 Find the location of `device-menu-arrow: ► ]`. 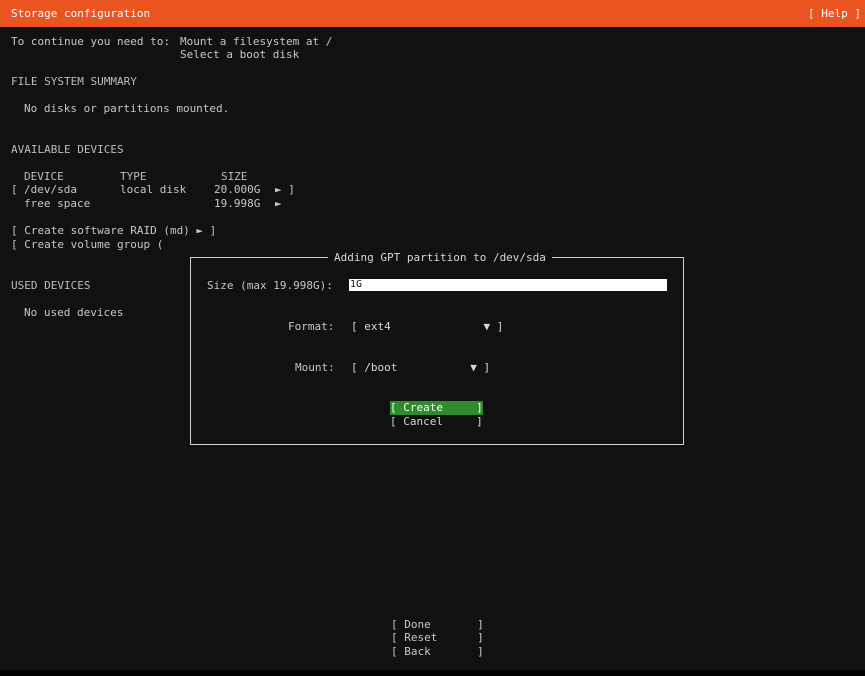

device-menu-arrow: ► ] is located at coordinates (285, 190).